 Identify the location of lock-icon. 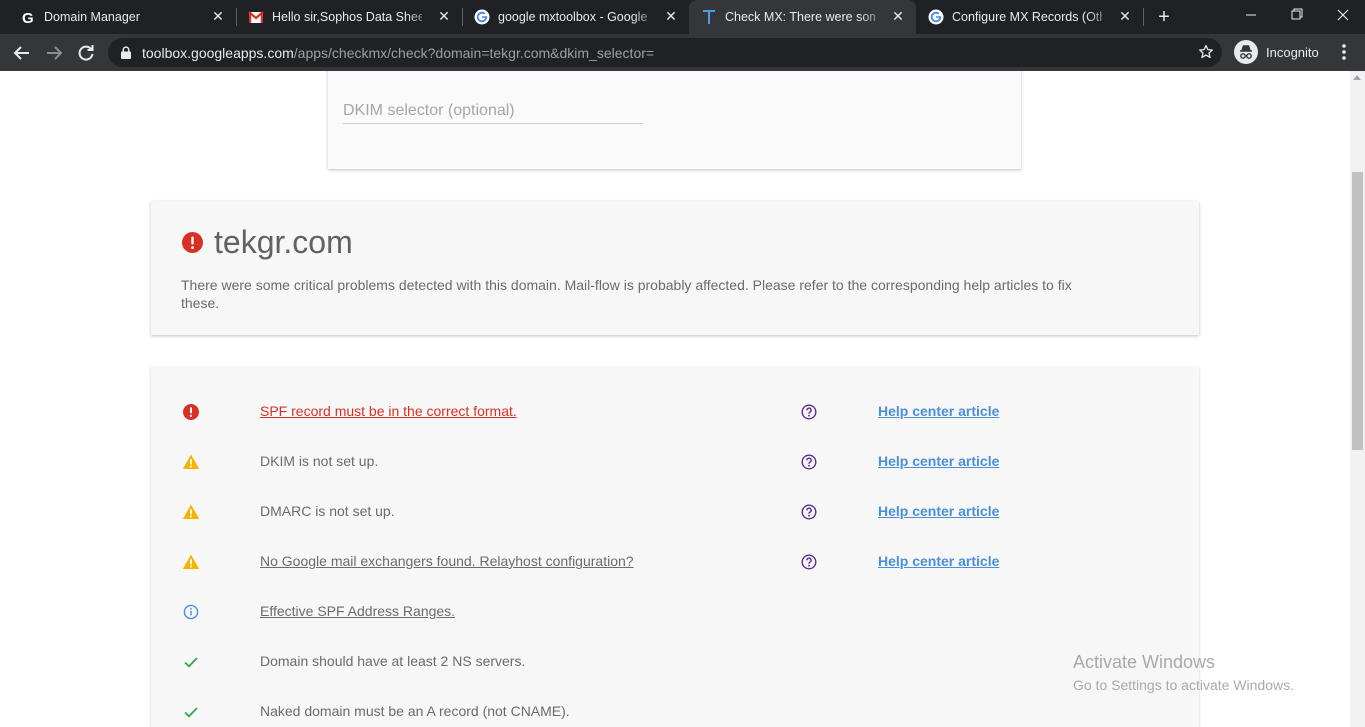
(126, 52).